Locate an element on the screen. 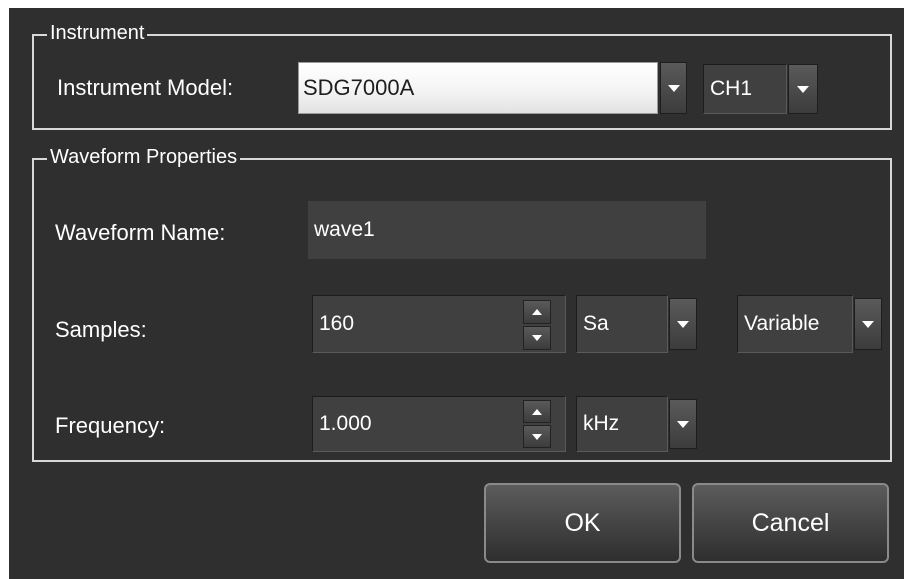 This screenshot has width=904, height=579. waveform-properties-title: Waveform Properties is located at coordinates (144, 157).